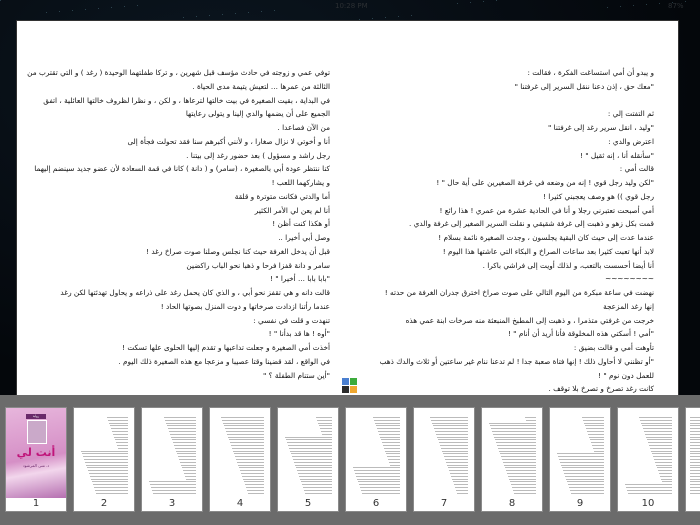 This screenshot has width=700, height=525. I want to click on page-thumbnail: 6, so click(376, 459).